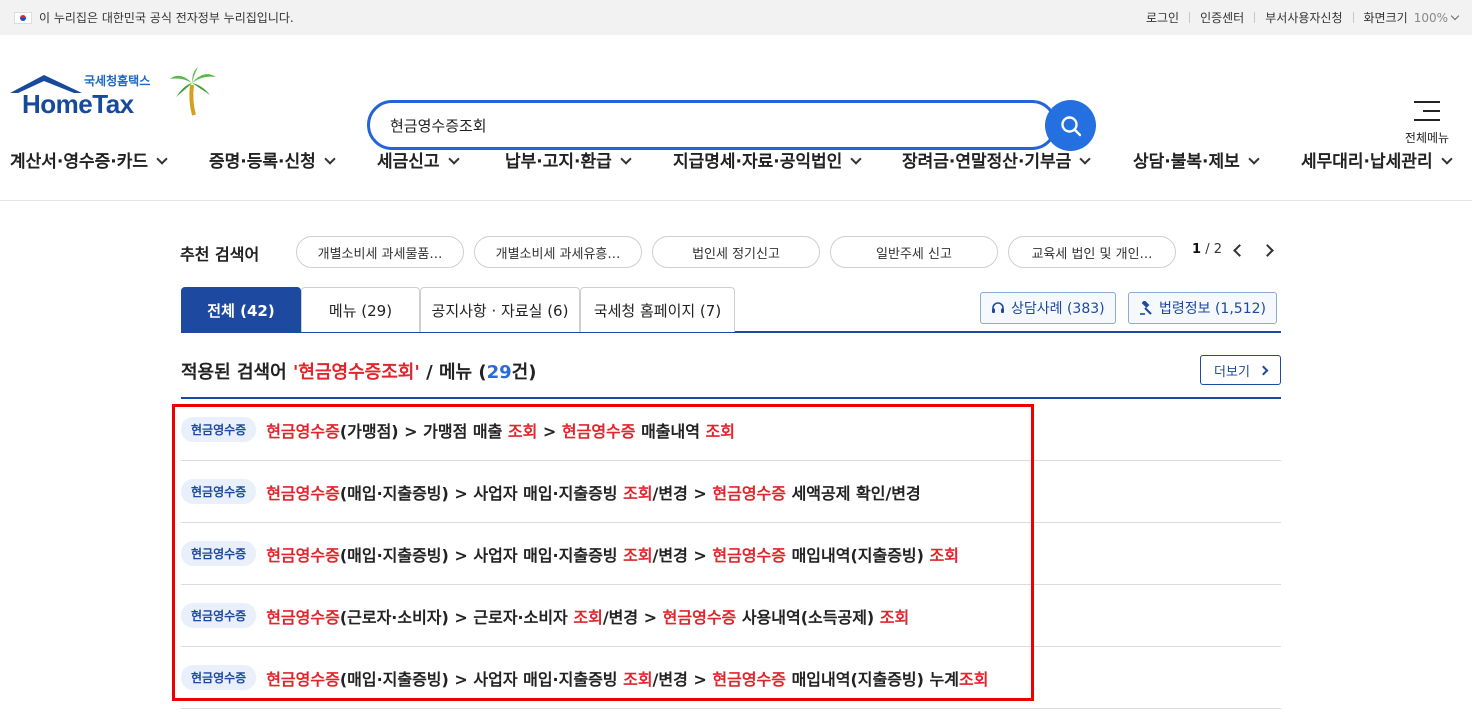 Image resolution: width=1472 pixels, height=723 pixels. What do you see at coordinates (1222, 17) in the screenshot?
I see `cert-center-link: 인증센터` at bounding box center [1222, 17].